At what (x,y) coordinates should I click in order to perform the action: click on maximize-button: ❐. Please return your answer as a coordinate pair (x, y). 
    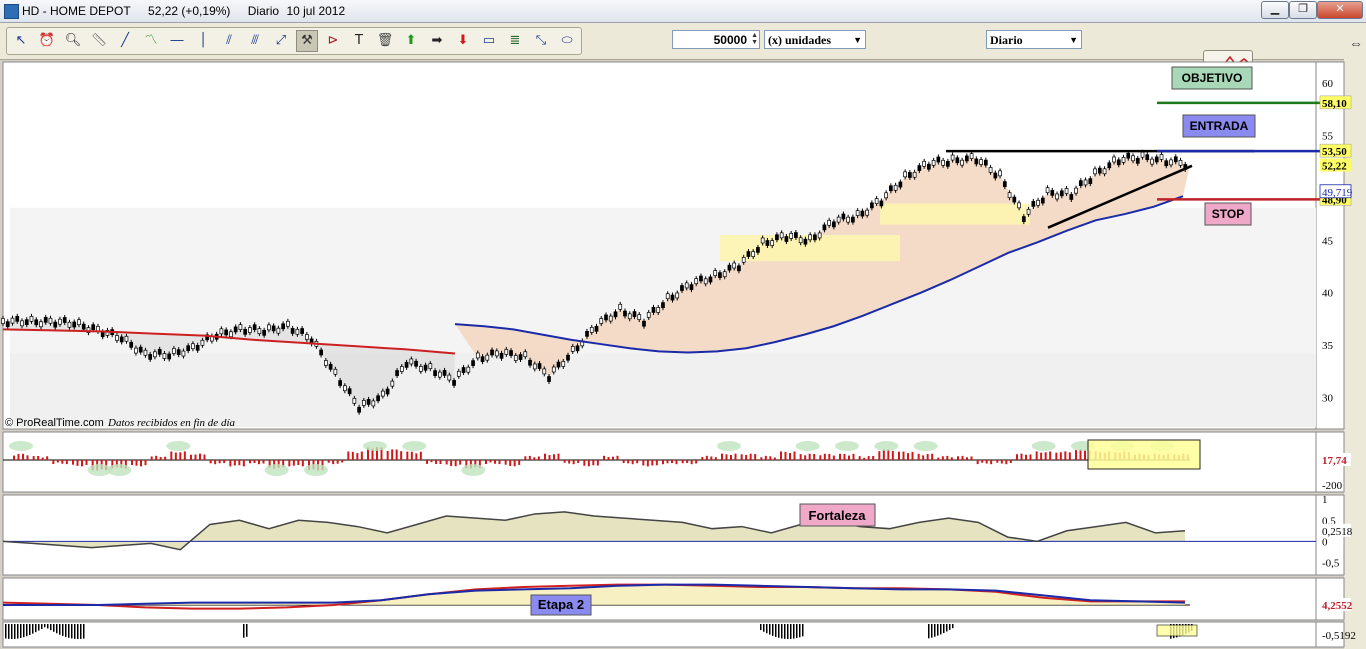
    Looking at the image, I should click on (1303, 10).